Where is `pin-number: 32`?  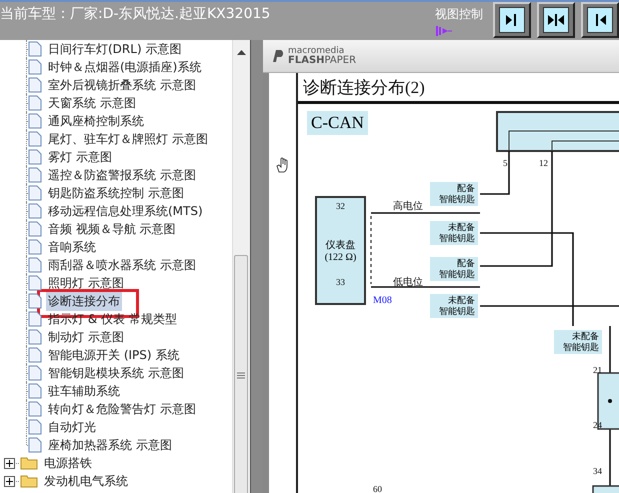
pin-number: 32 is located at coordinates (340, 206).